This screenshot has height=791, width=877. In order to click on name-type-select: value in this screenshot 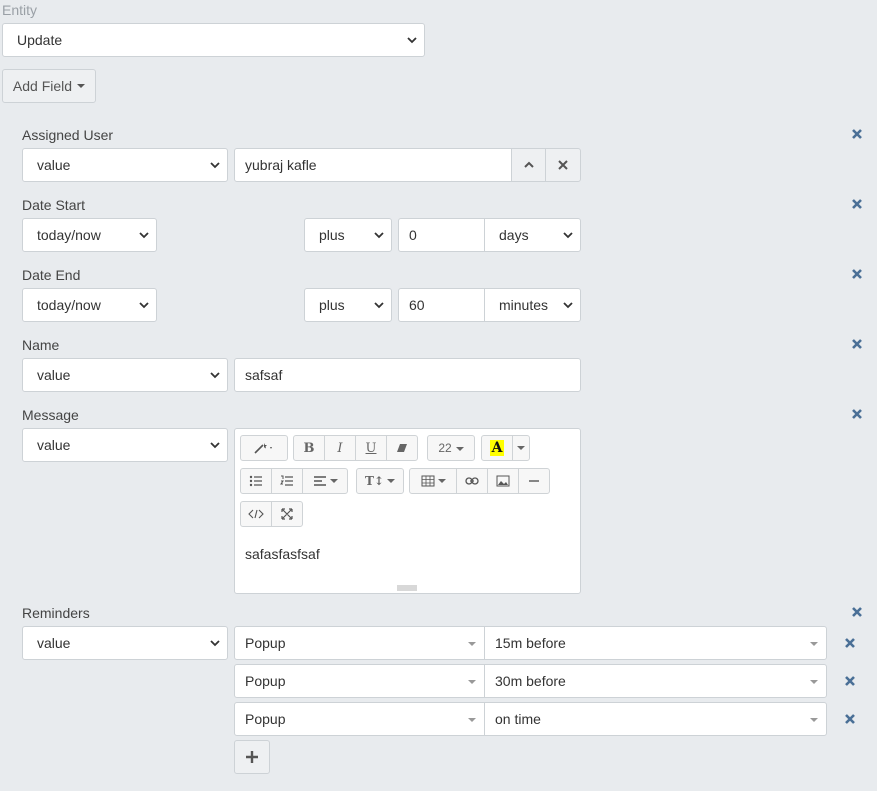, I will do `click(125, 375)`.